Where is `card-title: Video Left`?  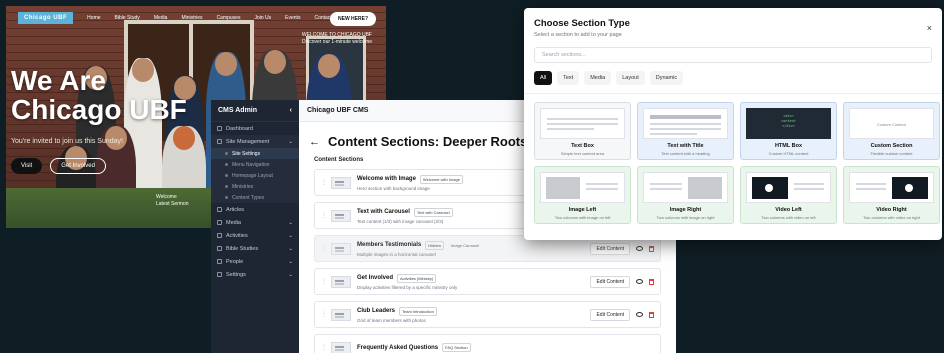
card-title: Video Left is located at coordinates (788, 210).